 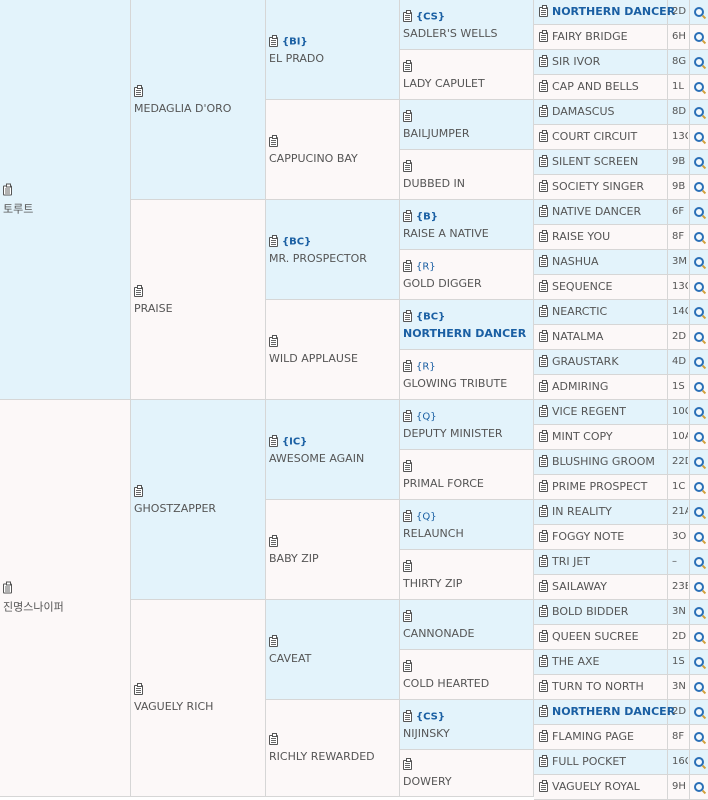 What do you see at coordinates (571, 561) in the screenshot?
I see `horse-name-link: TRI JET` at bounding box center [571, 561].